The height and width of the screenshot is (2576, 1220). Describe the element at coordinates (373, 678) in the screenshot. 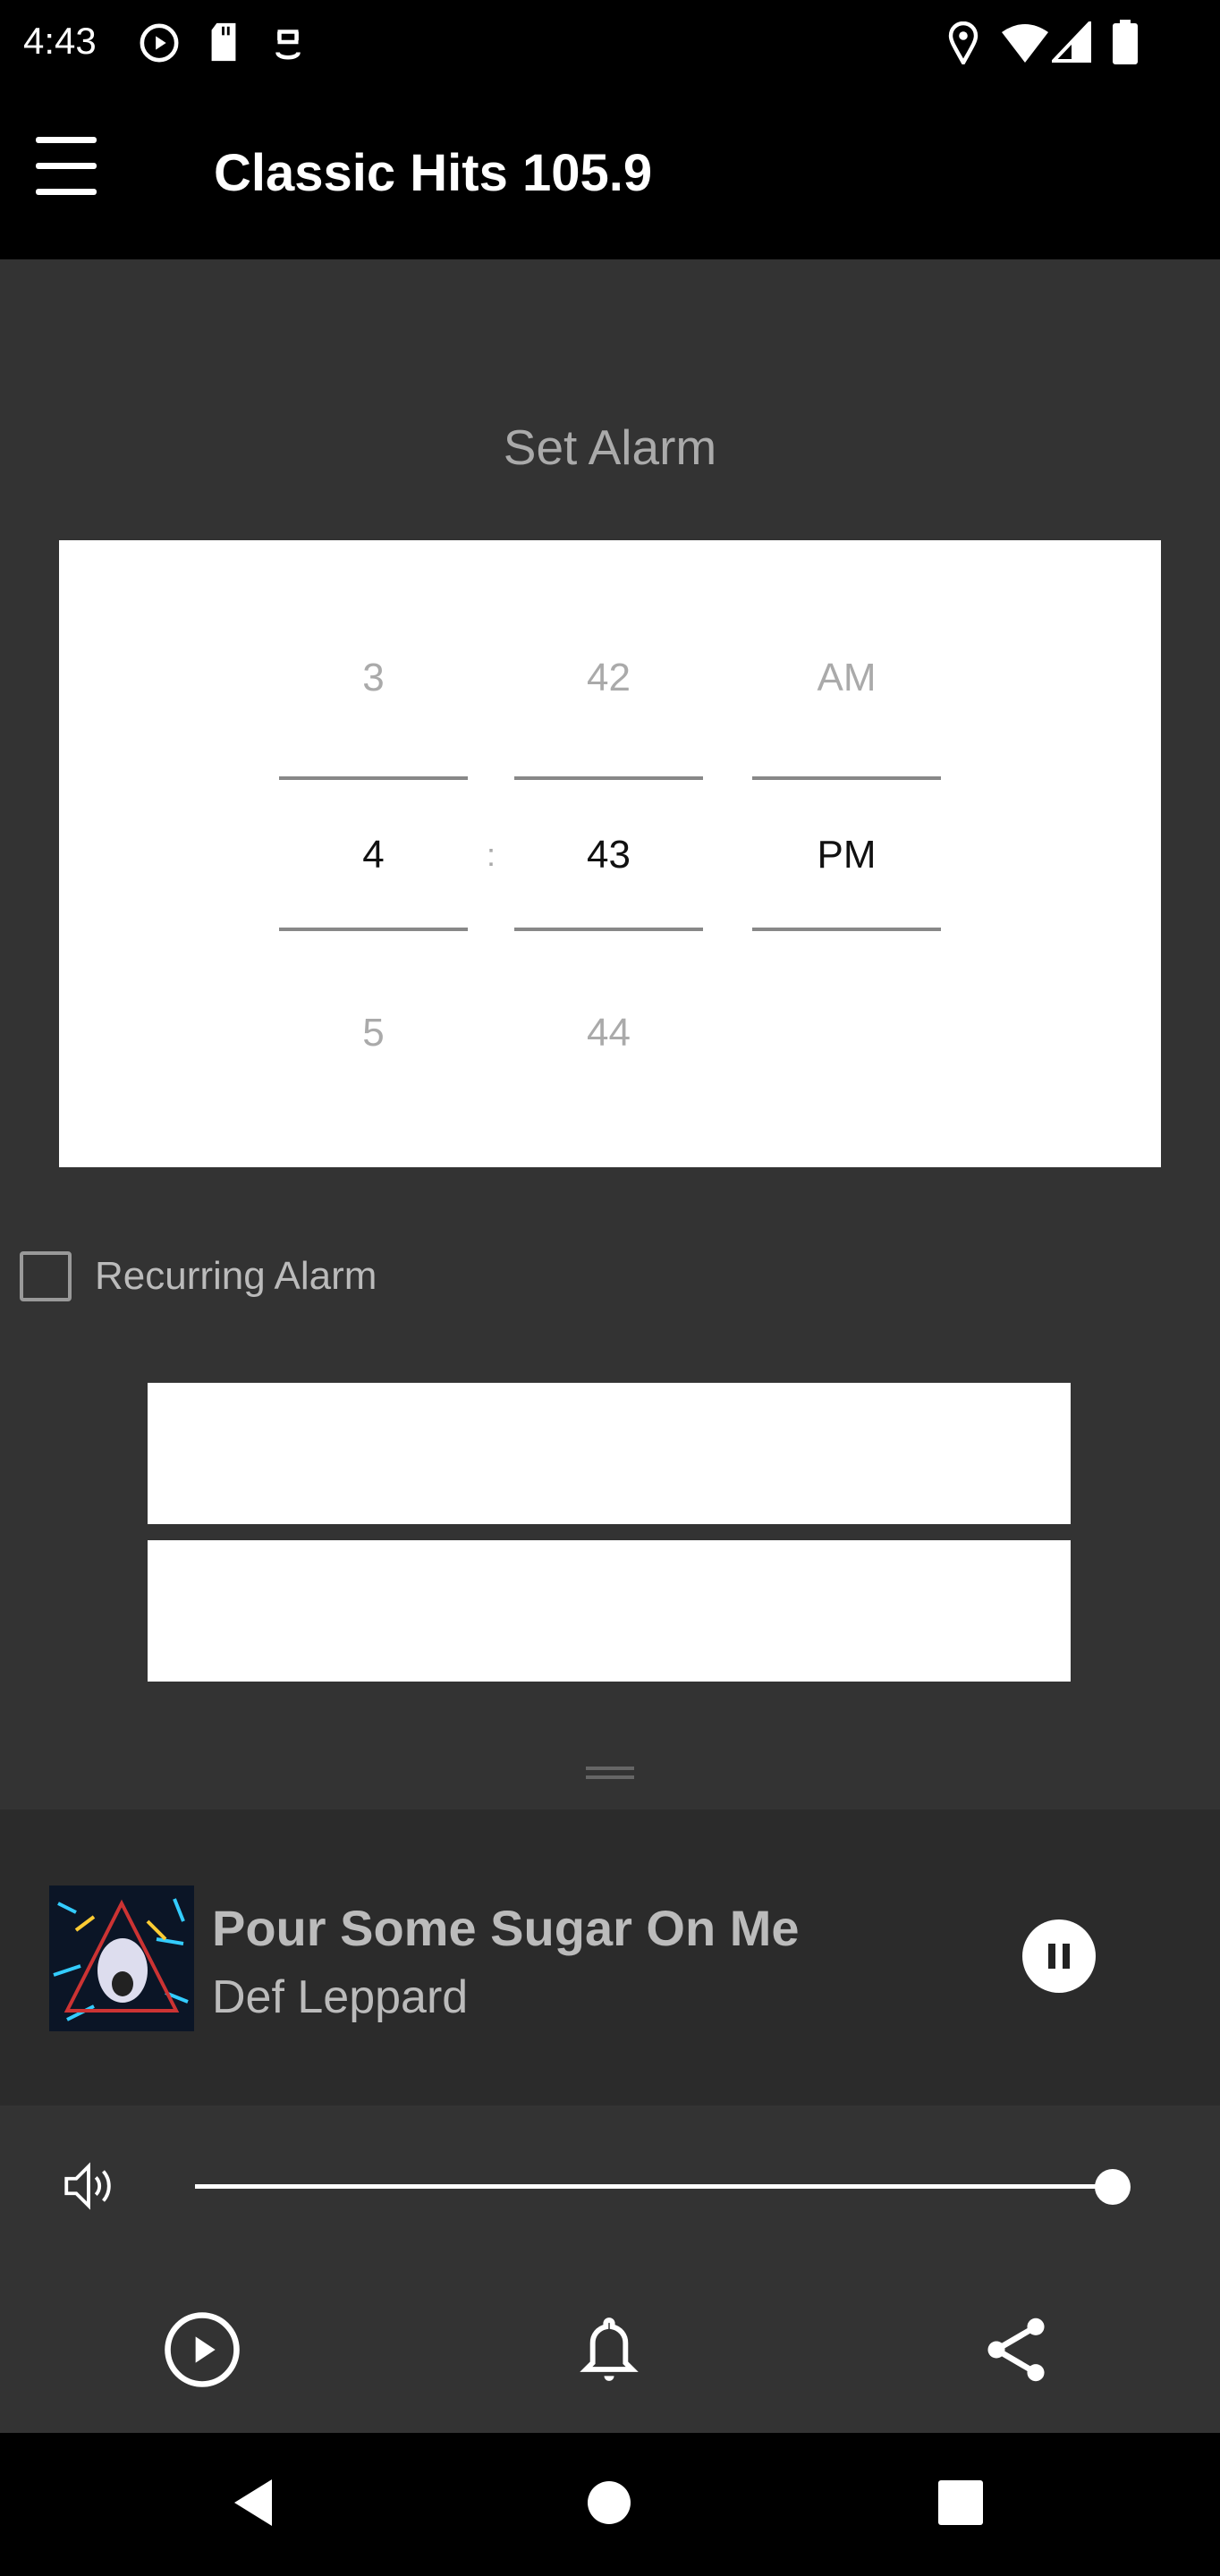

I see `hour-prev: 3` at that location.